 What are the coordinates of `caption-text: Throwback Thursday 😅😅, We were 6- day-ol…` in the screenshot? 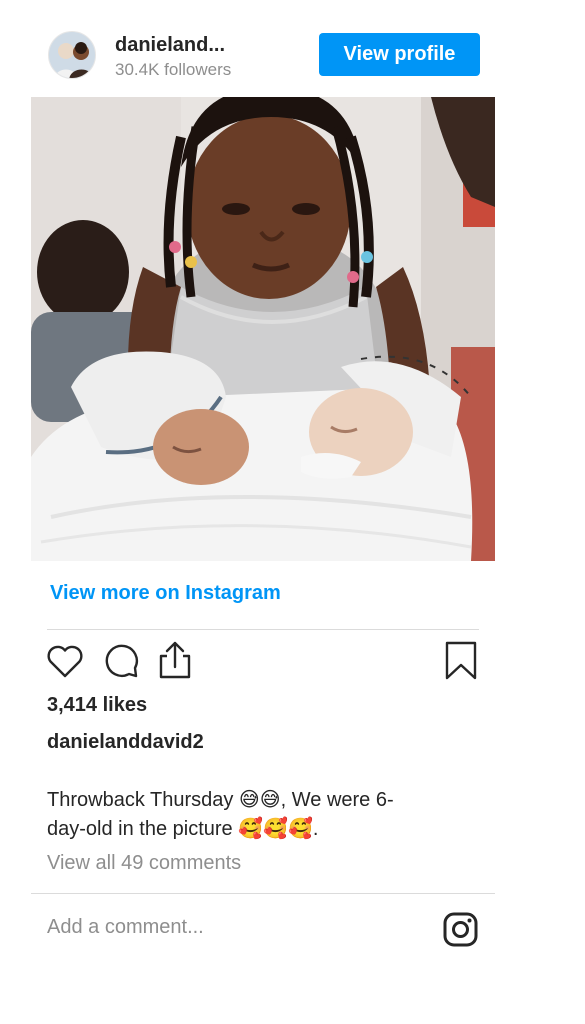 It's located at (257, 815).